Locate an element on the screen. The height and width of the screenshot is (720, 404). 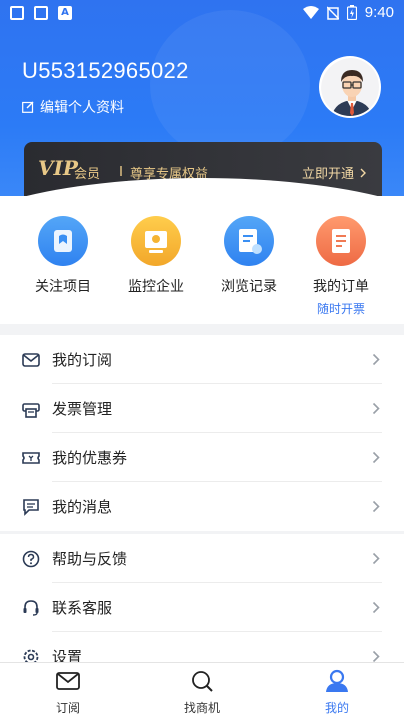
quick-action-sublabel: 随时开票 is located at coordinates (340, 309).